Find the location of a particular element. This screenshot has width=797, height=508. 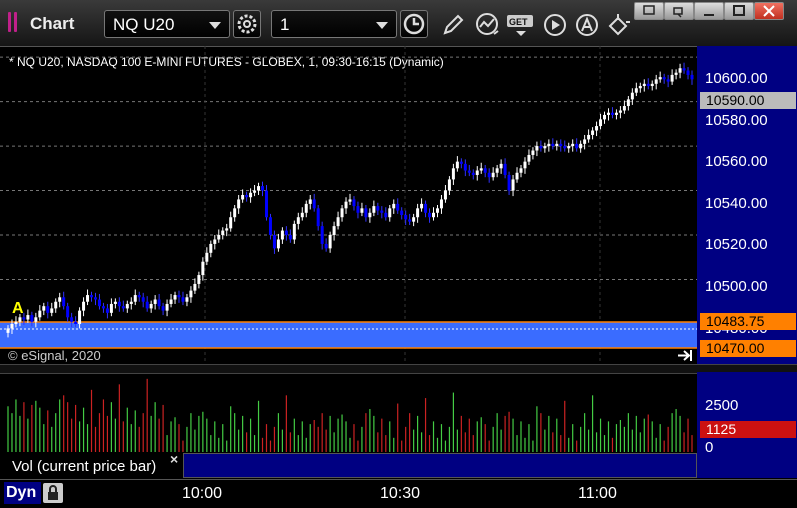

pin-icon is located at coordinates (649, 10).